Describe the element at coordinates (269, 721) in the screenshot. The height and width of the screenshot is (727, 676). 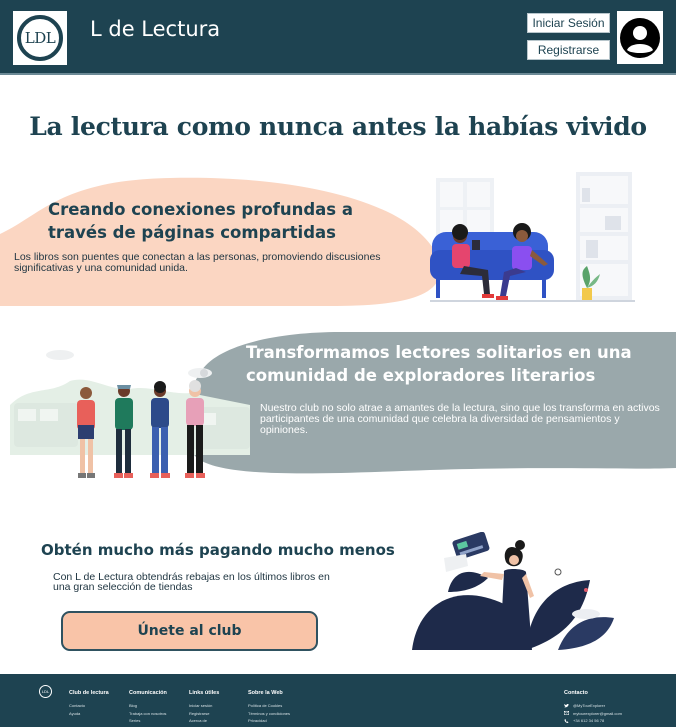
I see `footer-link: Privacidad` at that location.